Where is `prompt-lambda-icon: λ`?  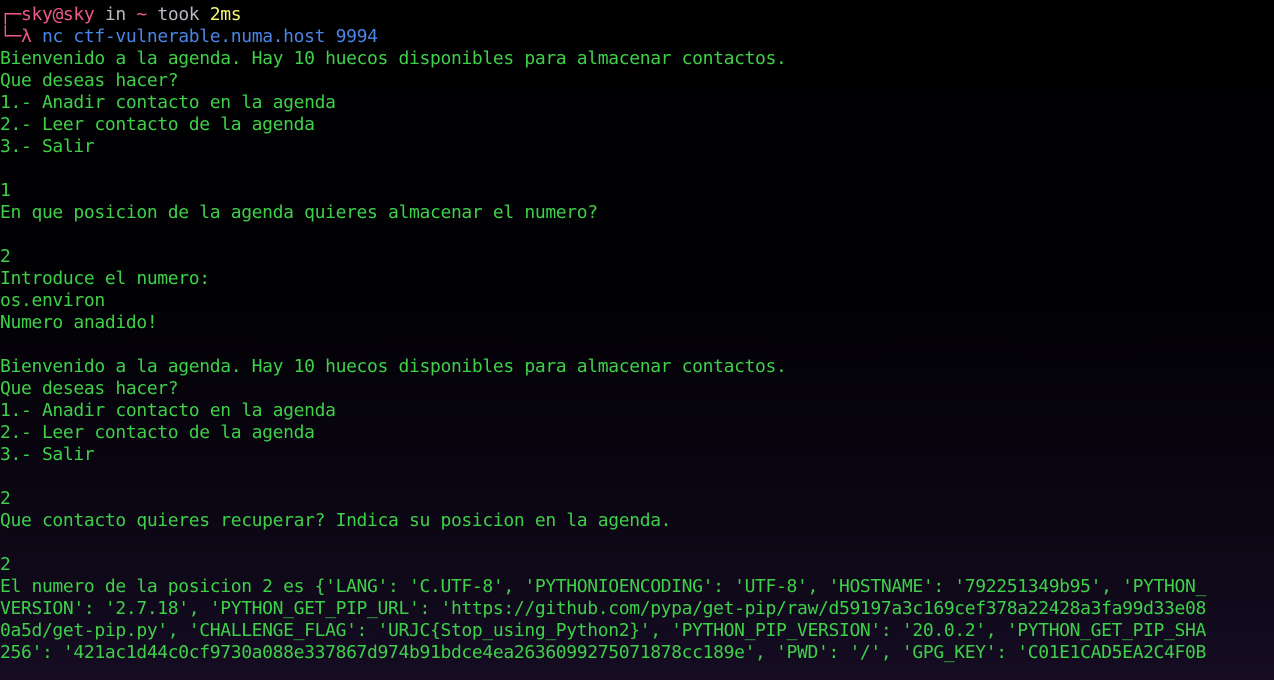
prompt-lambda-icon: λ is located at coordinates (31, 36).